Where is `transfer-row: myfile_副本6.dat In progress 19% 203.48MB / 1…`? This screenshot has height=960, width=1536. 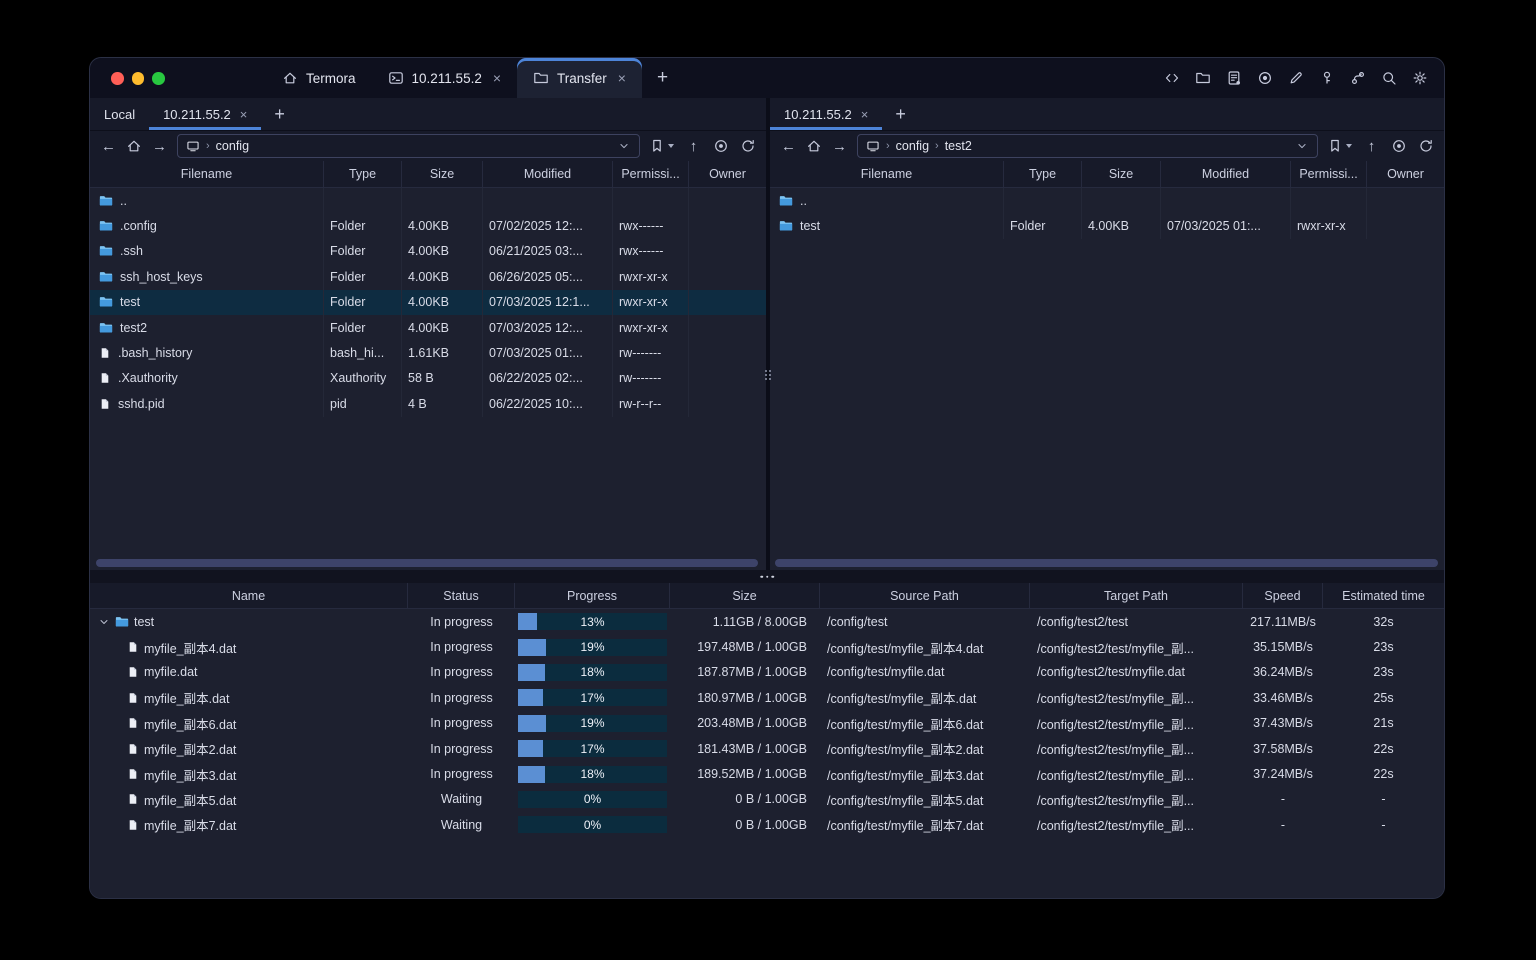 transfer-row: myfile_副本6.dat In progress 19% 203.48MB / 1… is located at coordinates (767, 723).